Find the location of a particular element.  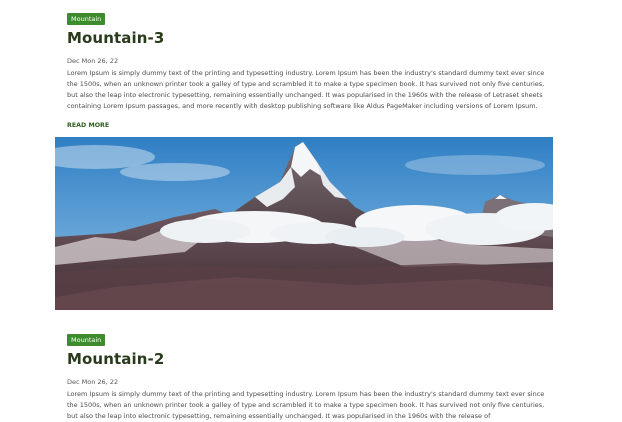

post-title: Mountain-3 is located at coordinates (307, 38).